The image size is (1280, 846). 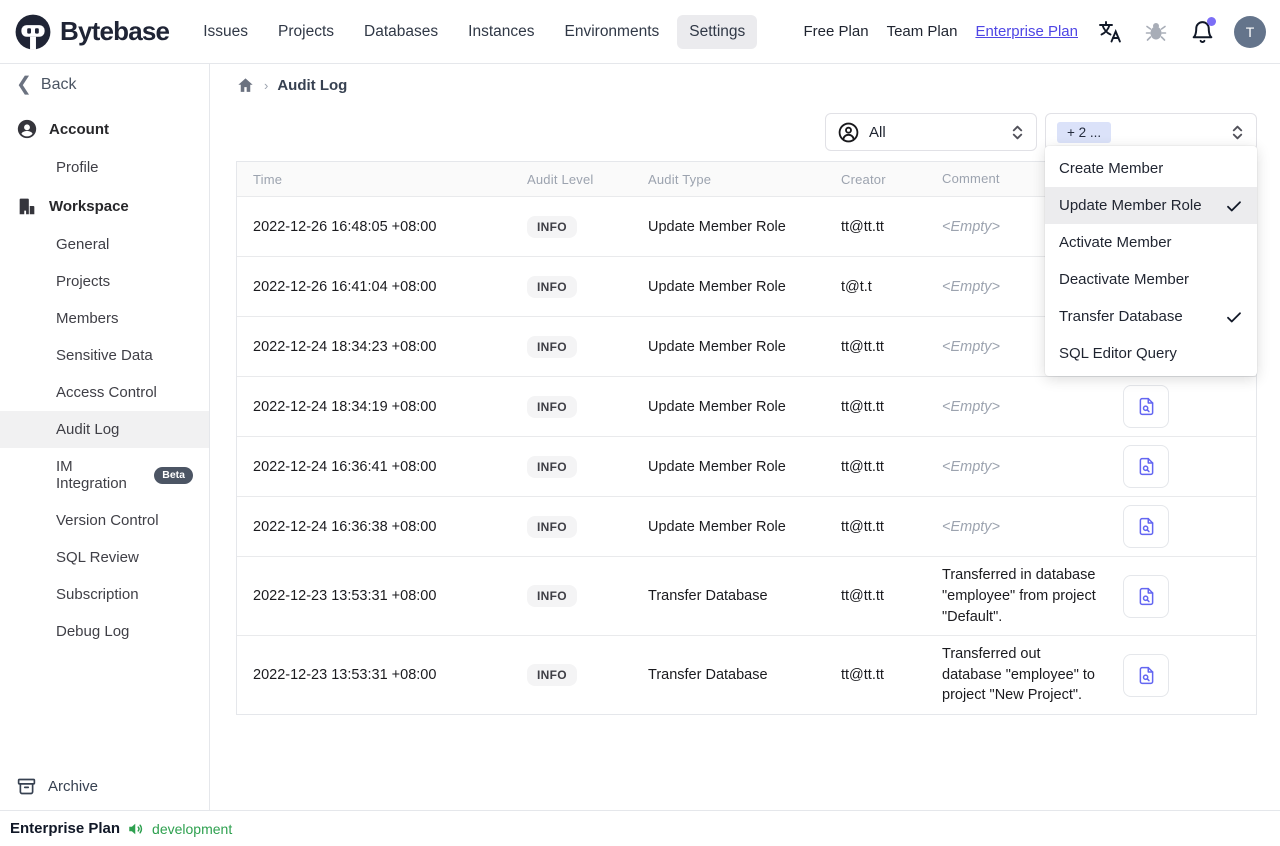 What do you see at coordinates (312, 85) in the screenshot?
I see `breadcrumb-current: Audit Log` at bounding box center [312, 85].